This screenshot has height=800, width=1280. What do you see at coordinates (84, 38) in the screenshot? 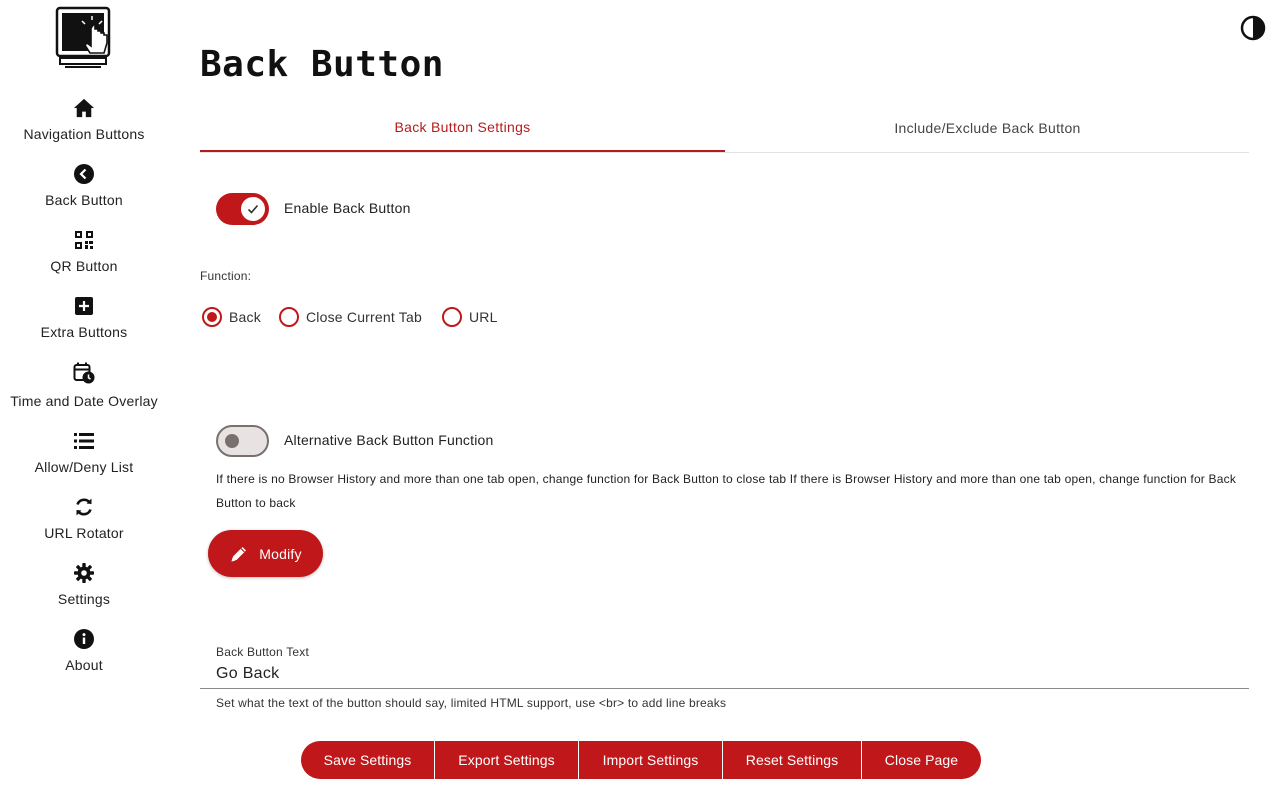
I see `app-logo-icon` at bounding box center [84, 38].